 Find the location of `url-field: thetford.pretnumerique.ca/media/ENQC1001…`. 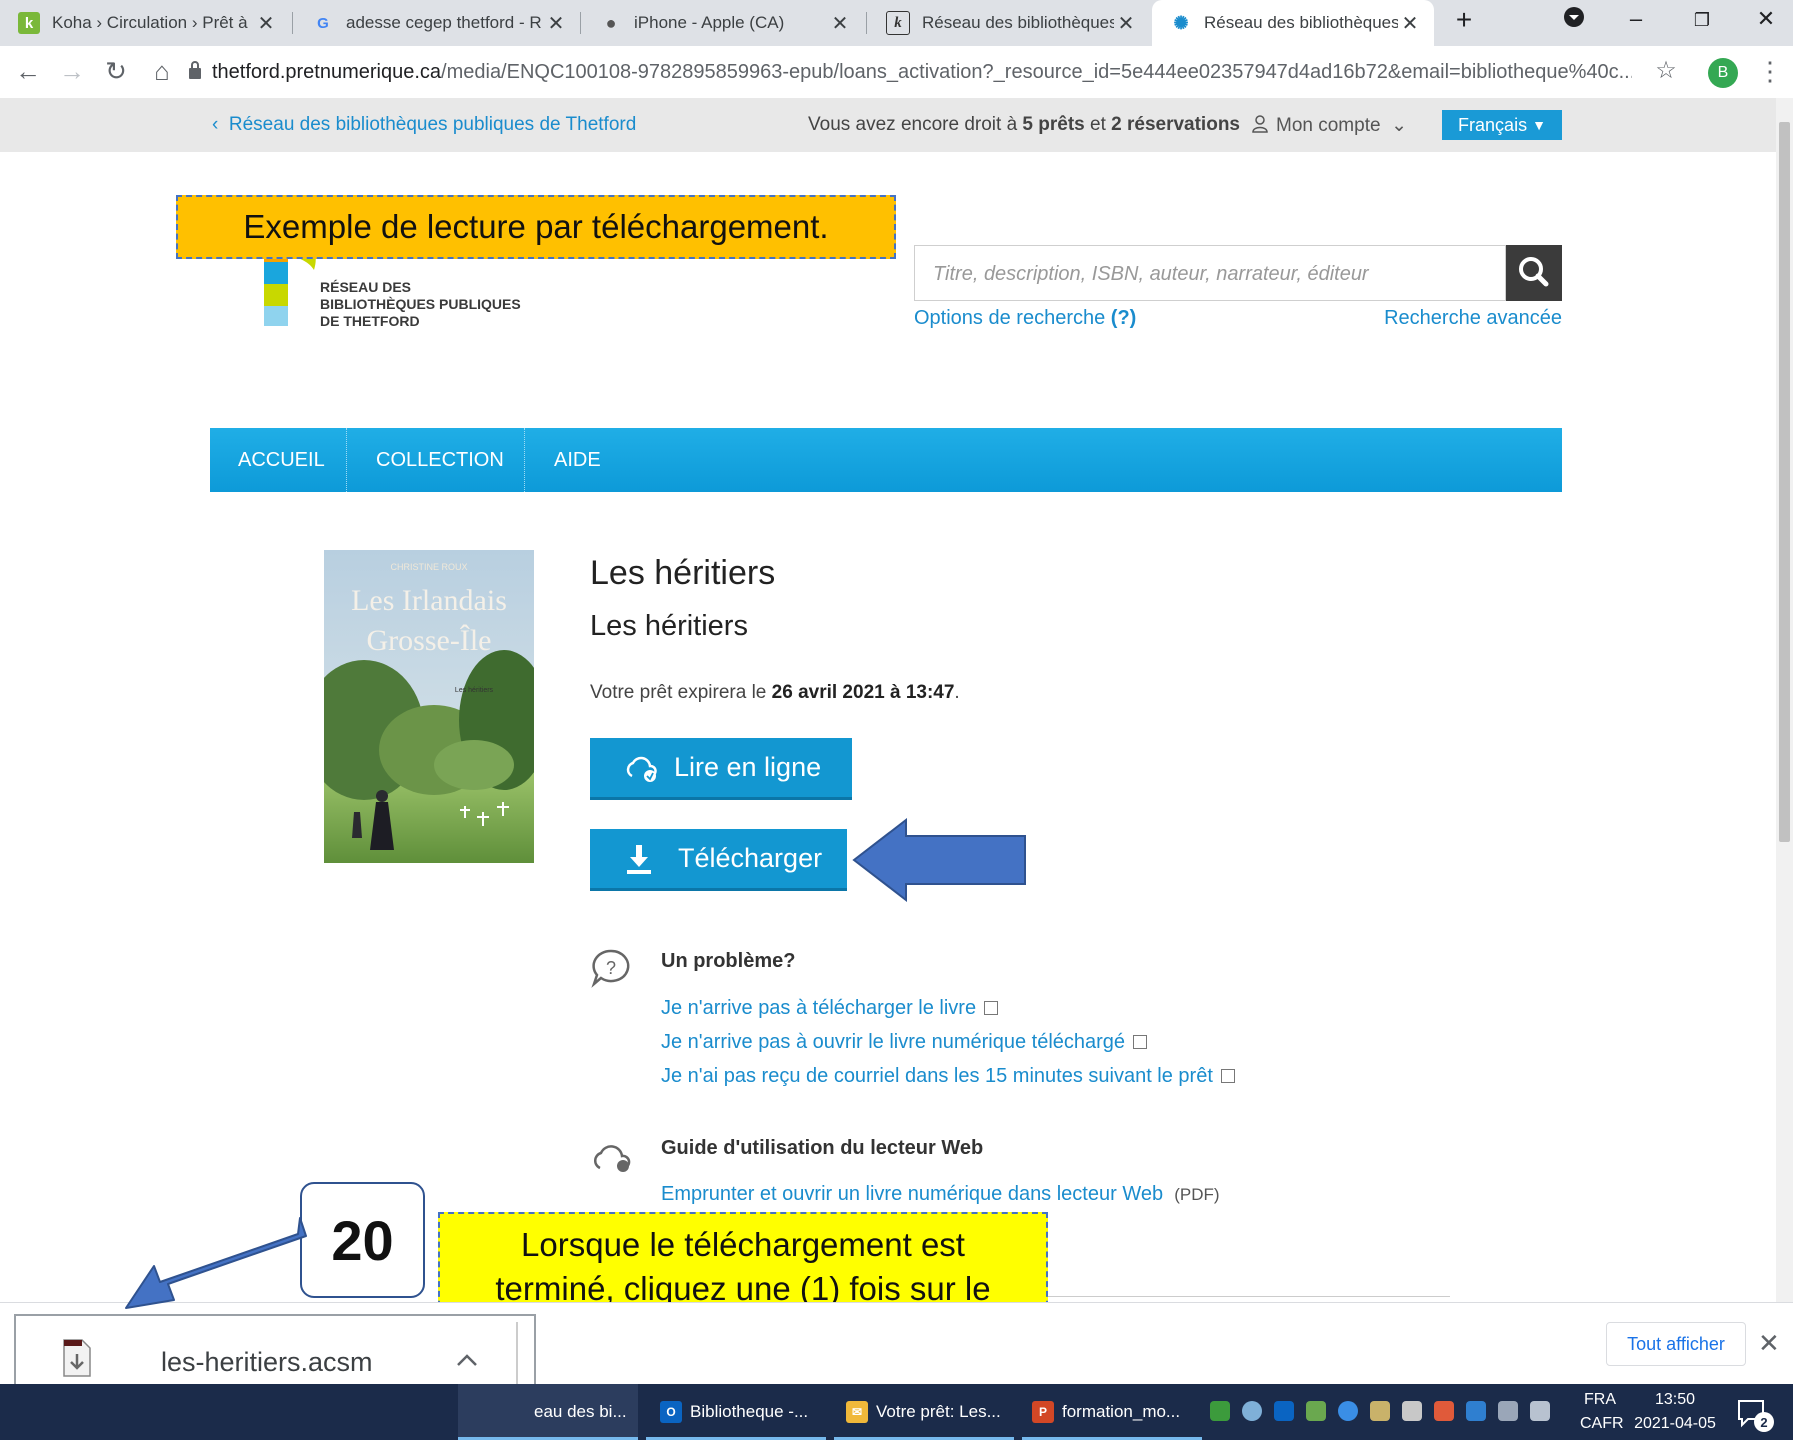

url-field: thetford.pretnumerique.ca/media/ENQC1001… is located at coordinates (922, 72).